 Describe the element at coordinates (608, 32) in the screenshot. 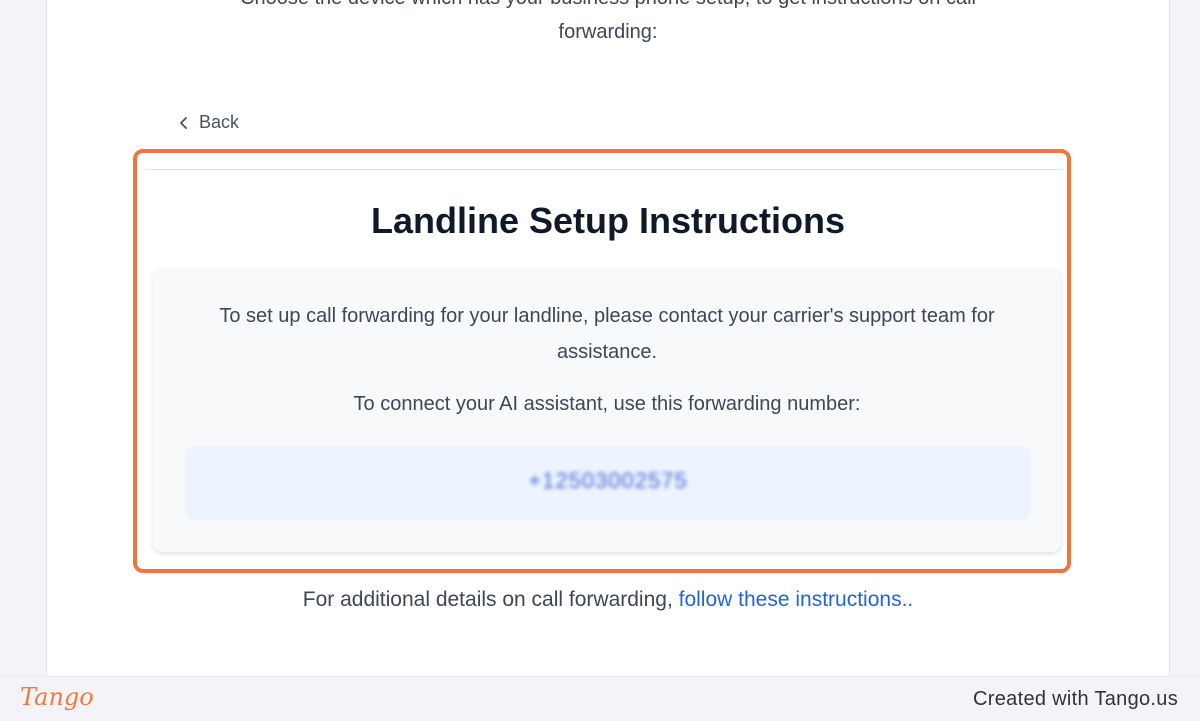

I see `intro-text-line2: forwarding:` at that location.